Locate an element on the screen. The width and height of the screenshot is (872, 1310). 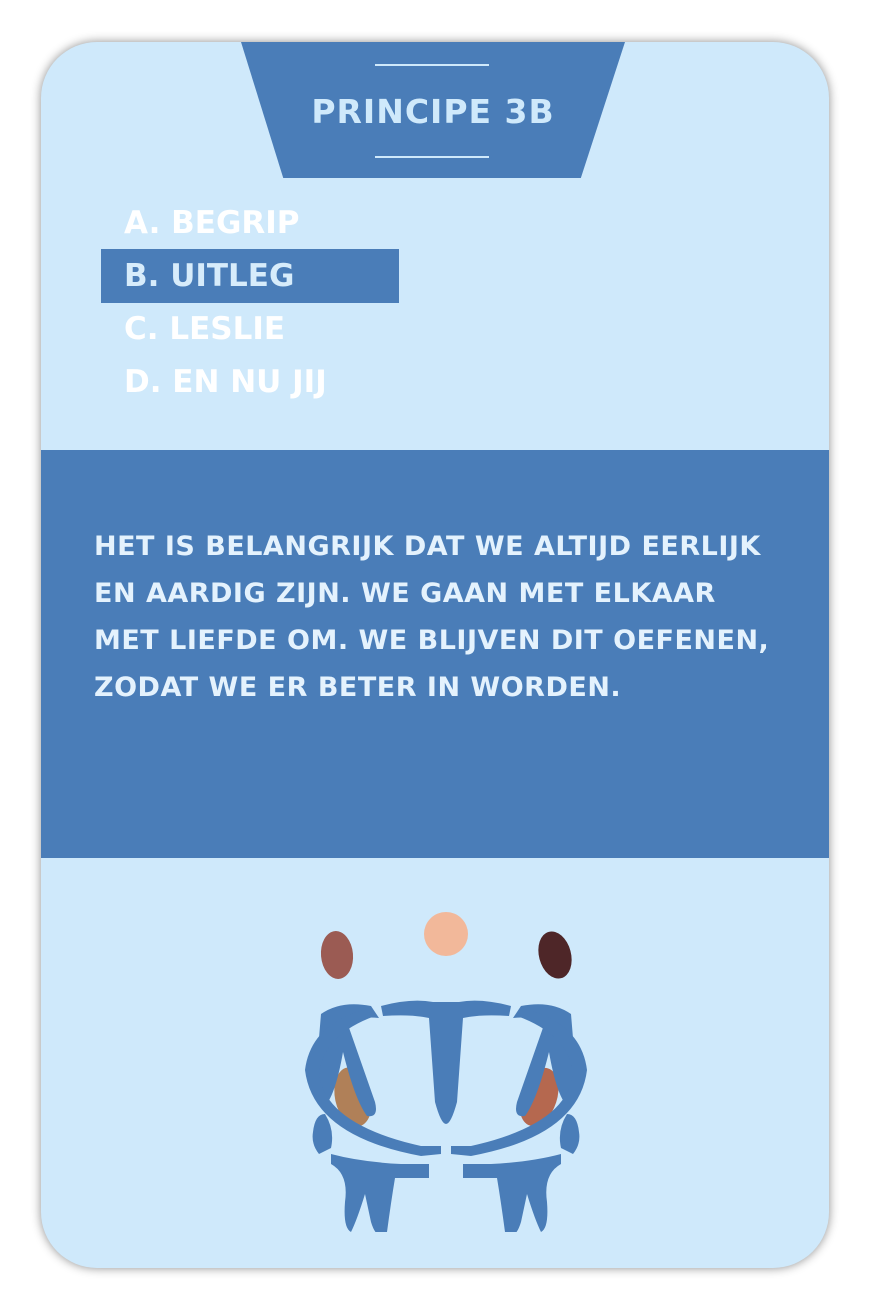
menu-item-begrip: A. BEGRIP is located at coordinates (250, 223).